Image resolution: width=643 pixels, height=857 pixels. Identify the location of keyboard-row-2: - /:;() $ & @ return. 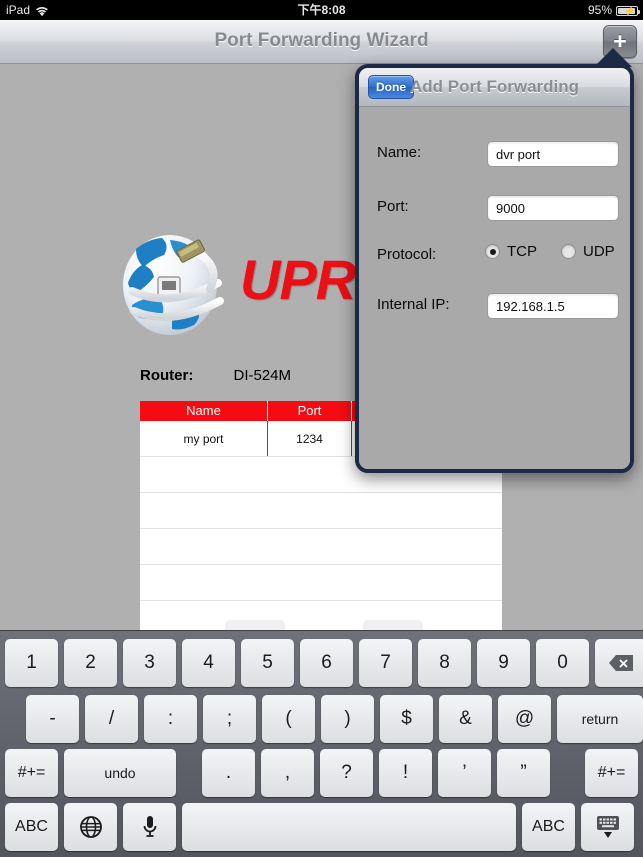
(321, 719).